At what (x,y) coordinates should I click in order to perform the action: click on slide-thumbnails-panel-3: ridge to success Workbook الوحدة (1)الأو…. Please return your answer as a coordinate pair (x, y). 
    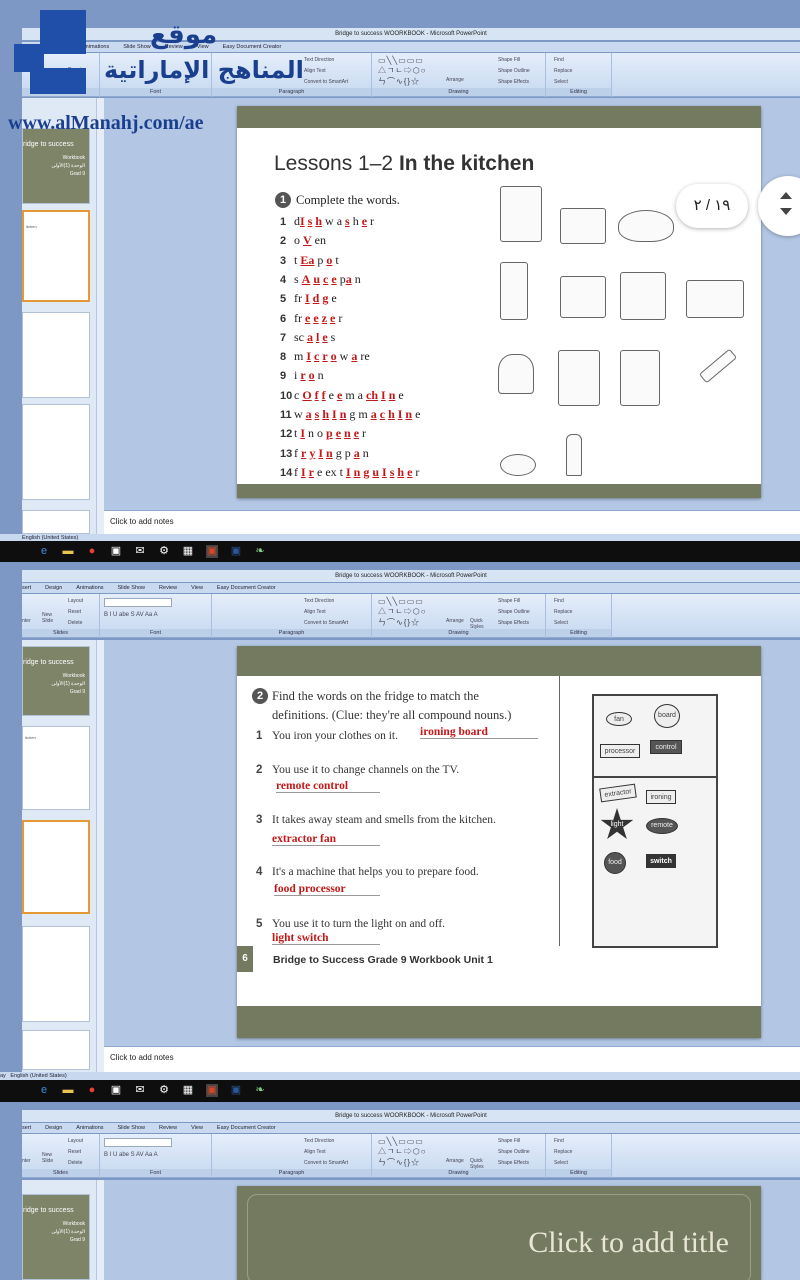
    Looking at the image, I should click on (59, 1230).